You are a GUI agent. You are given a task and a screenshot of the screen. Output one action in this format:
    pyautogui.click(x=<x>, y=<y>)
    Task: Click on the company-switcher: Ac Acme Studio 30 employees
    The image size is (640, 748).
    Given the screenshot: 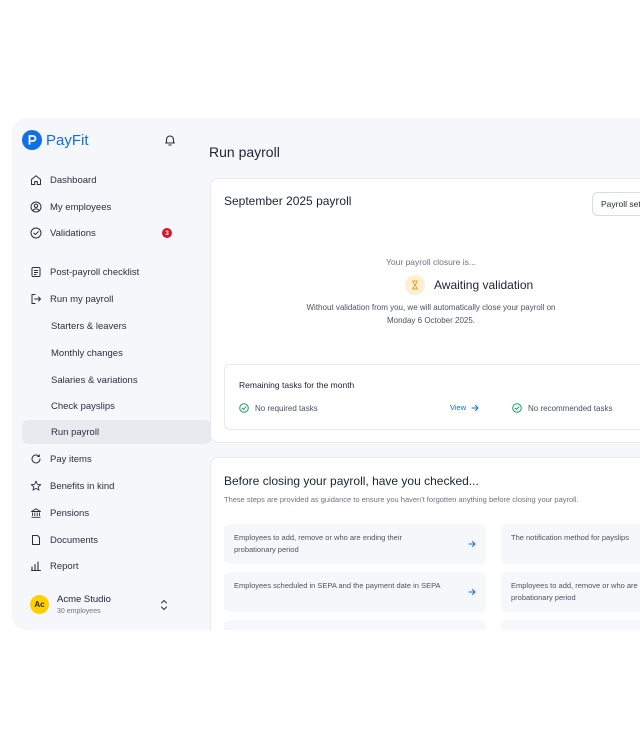 What is the action you would take?
    pyautogui.click(x=70, y=604)
    